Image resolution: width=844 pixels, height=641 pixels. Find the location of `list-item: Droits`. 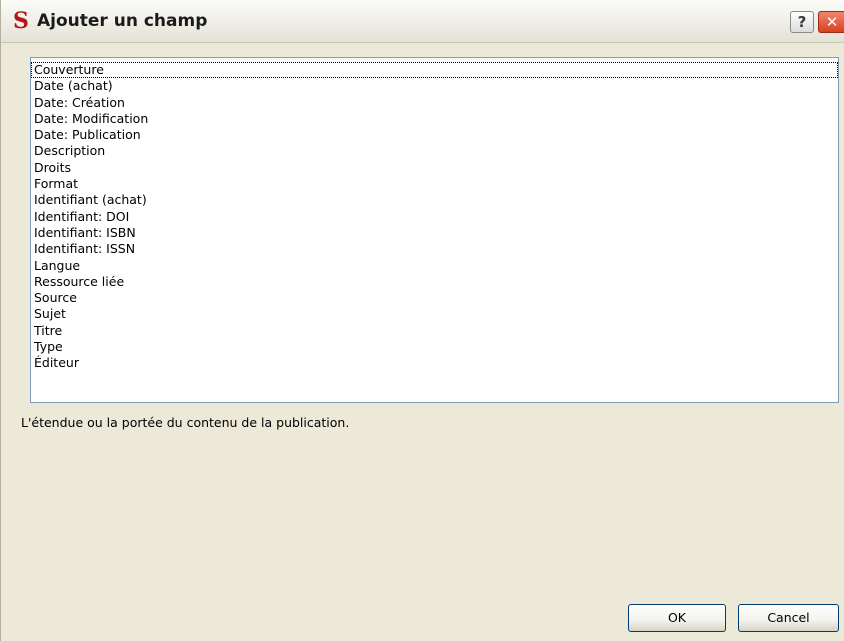

list-item: Droits is located at coordinates (434, 168).